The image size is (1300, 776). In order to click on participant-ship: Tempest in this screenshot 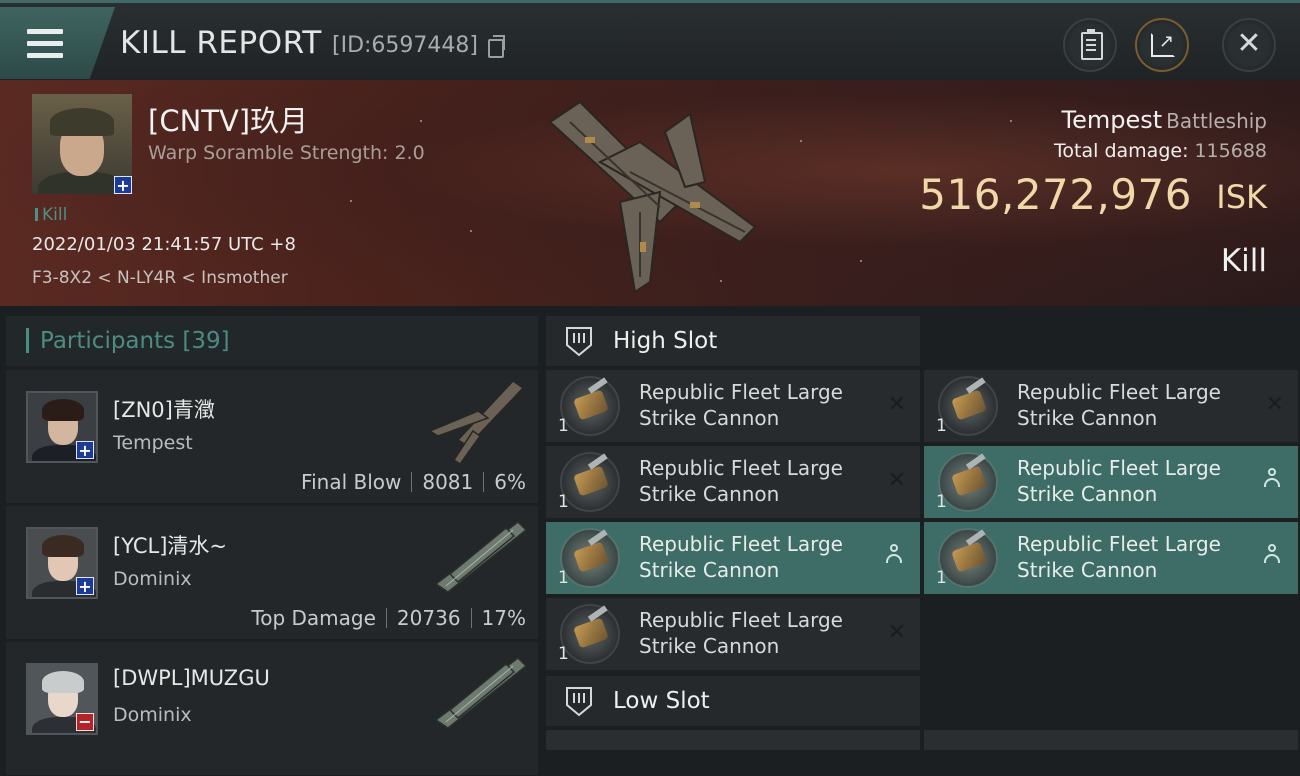, I will do `click(153, 443)`.